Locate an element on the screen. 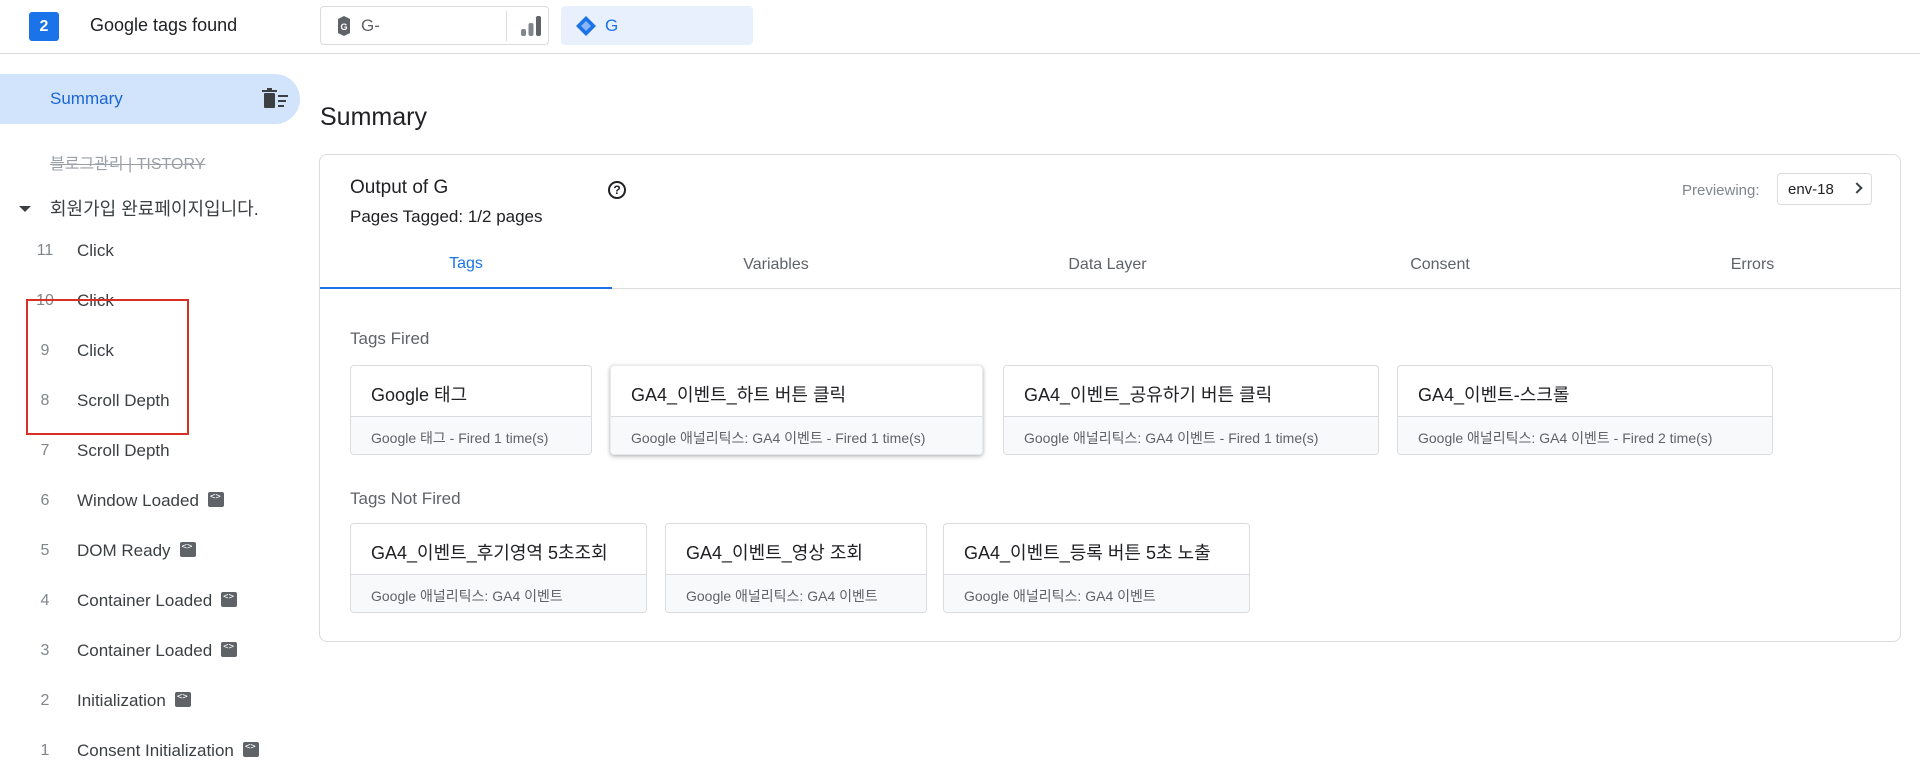 Image resolution: width=1920 pixels, height=777 pixels. tag-count-badge: 2 is located at coordinates (44, 26).